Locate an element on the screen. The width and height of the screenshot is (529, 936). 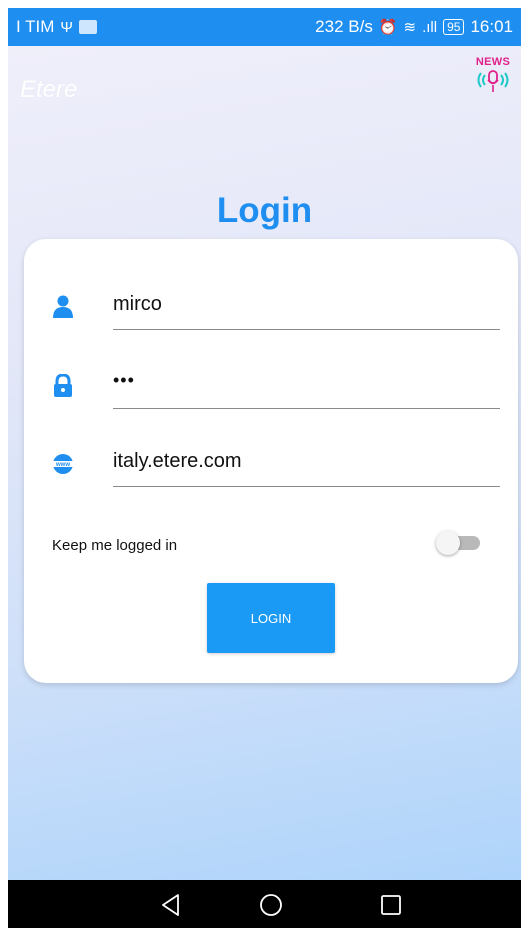
carrier-label: I TIM is located at coordinates (35, 26).